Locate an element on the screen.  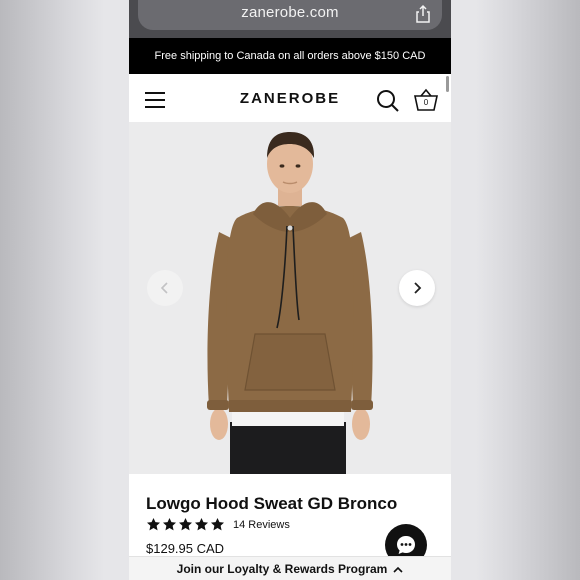
chat-icon is located at coordinates (406, 545).